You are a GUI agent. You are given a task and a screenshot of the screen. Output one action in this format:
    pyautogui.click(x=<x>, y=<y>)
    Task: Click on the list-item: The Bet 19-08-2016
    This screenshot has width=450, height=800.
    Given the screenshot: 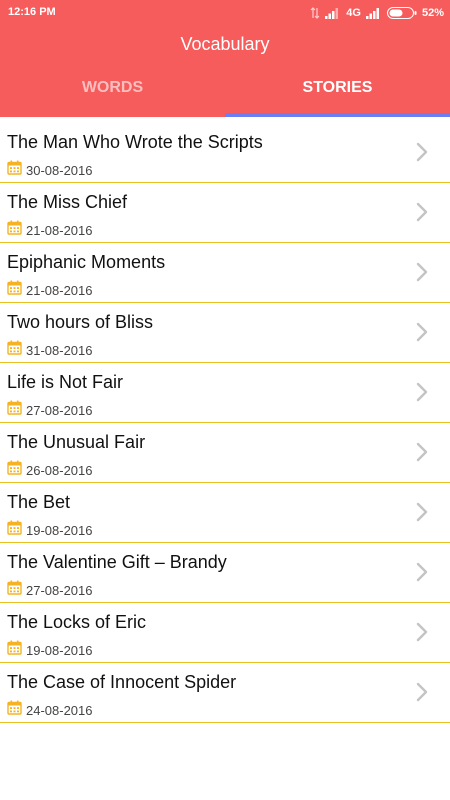 What is the action you would take?
    pyautogui.click(x=225, y=513)
    